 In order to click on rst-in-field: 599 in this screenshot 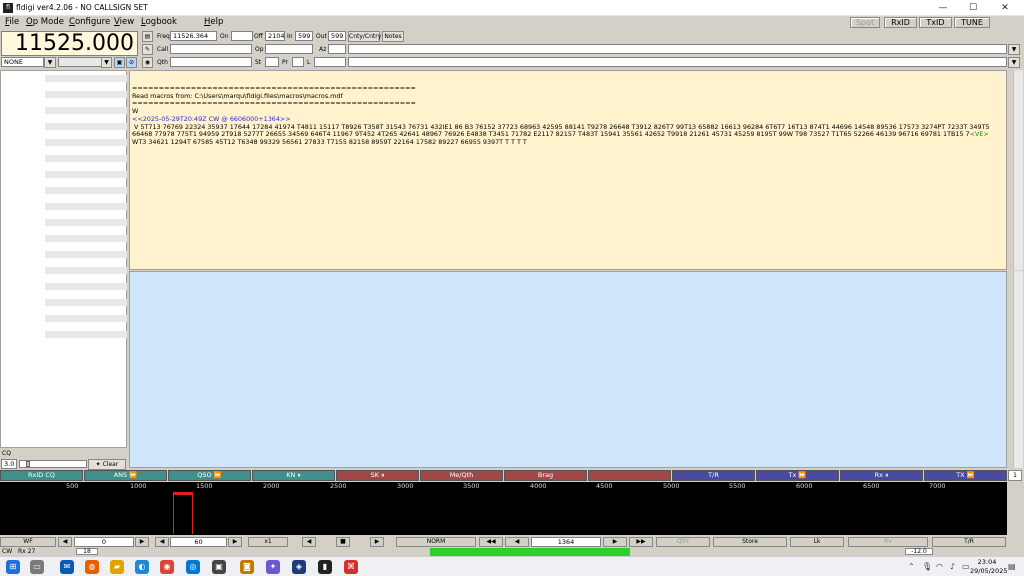, I will do `click(304, 36)`.